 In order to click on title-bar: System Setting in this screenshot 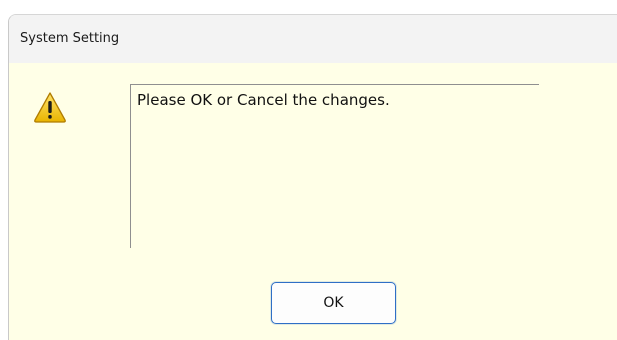, I will do `click(313, 39)`.